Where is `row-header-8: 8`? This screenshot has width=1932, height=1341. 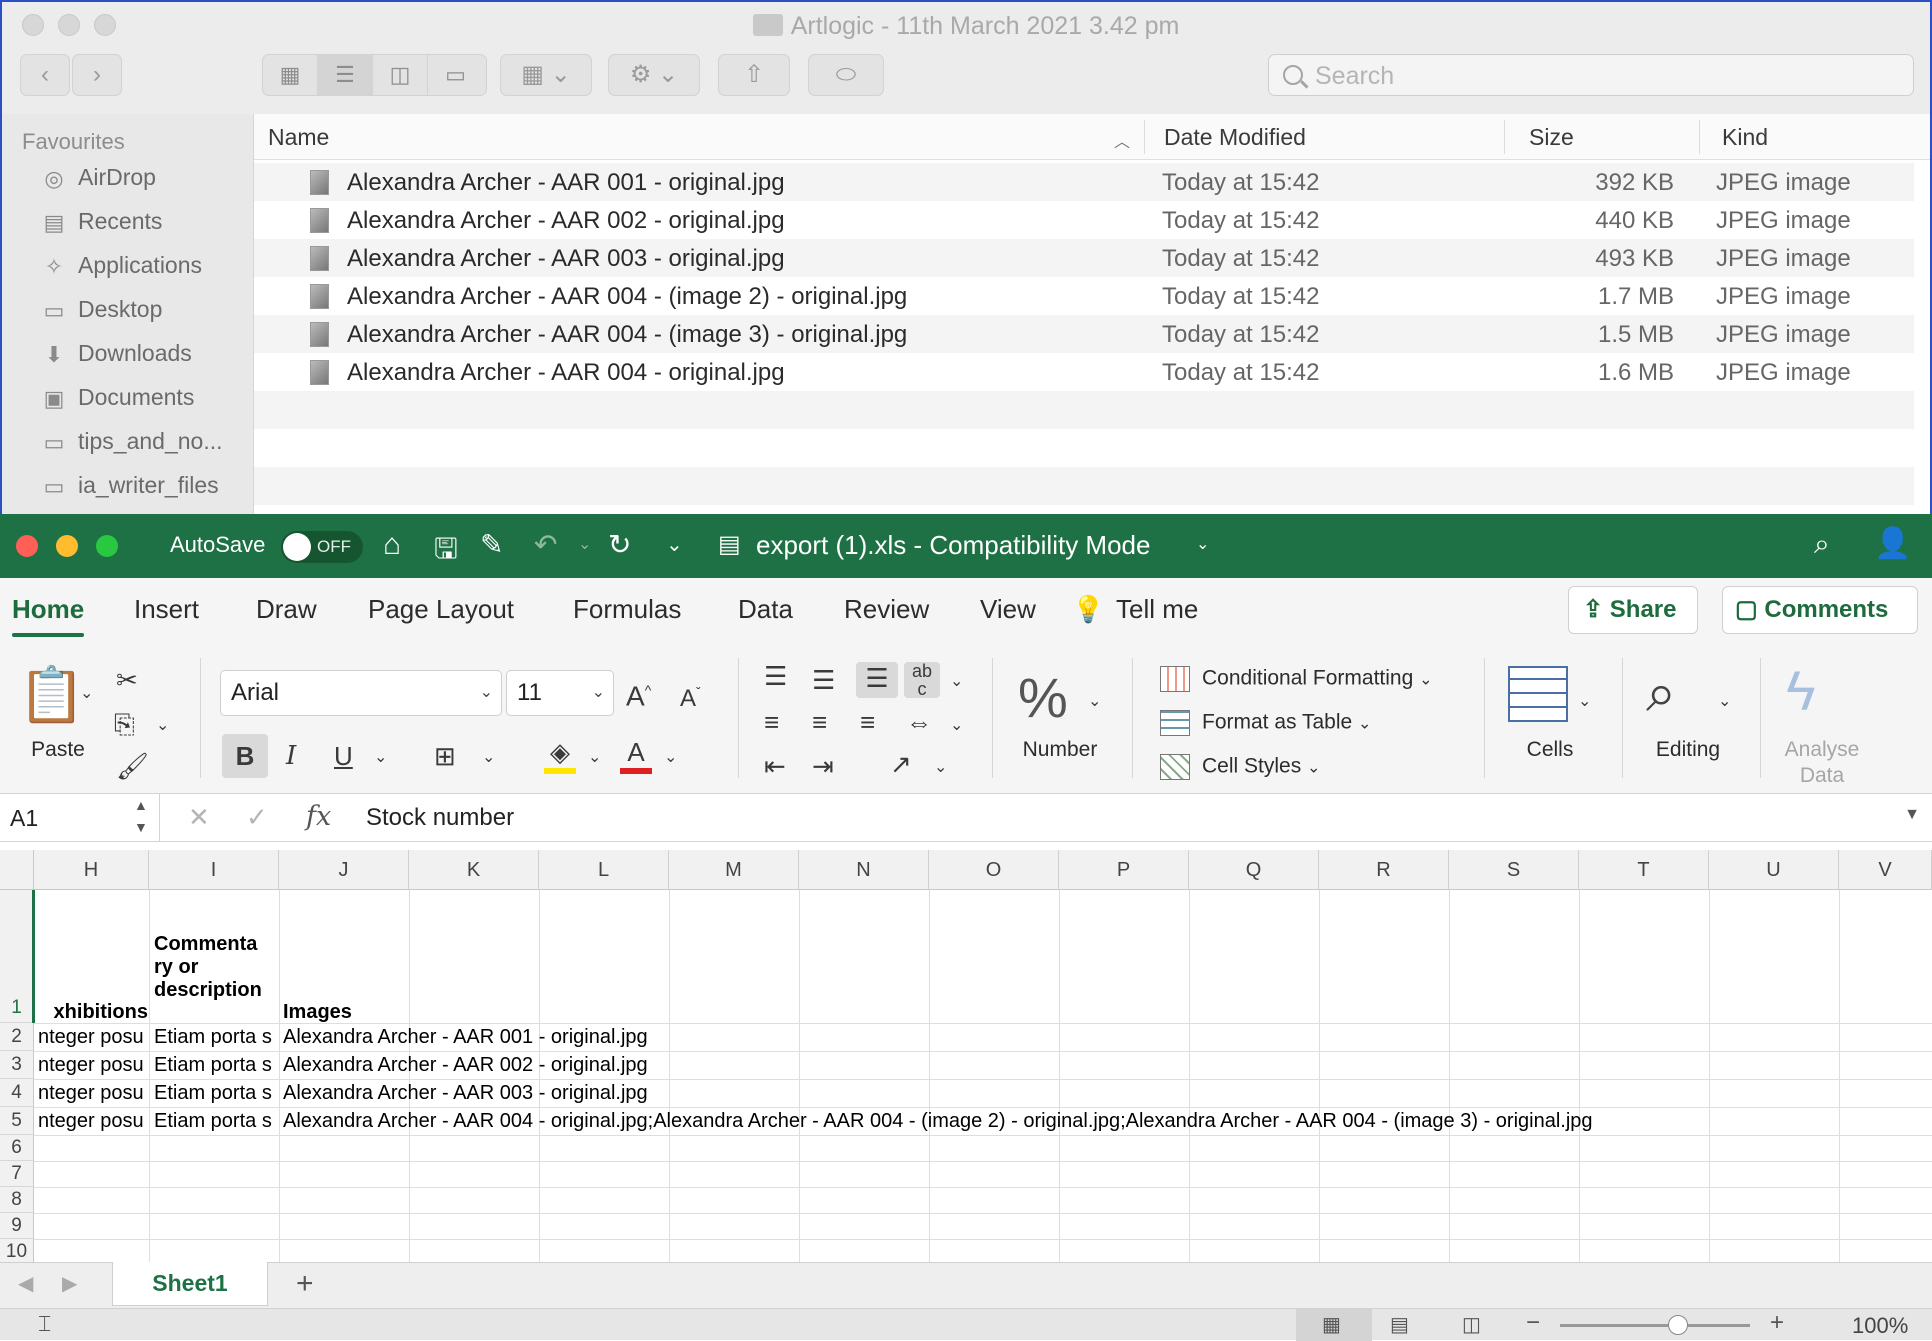
row-header-8: 8 is located at coordinates (17, 1200).